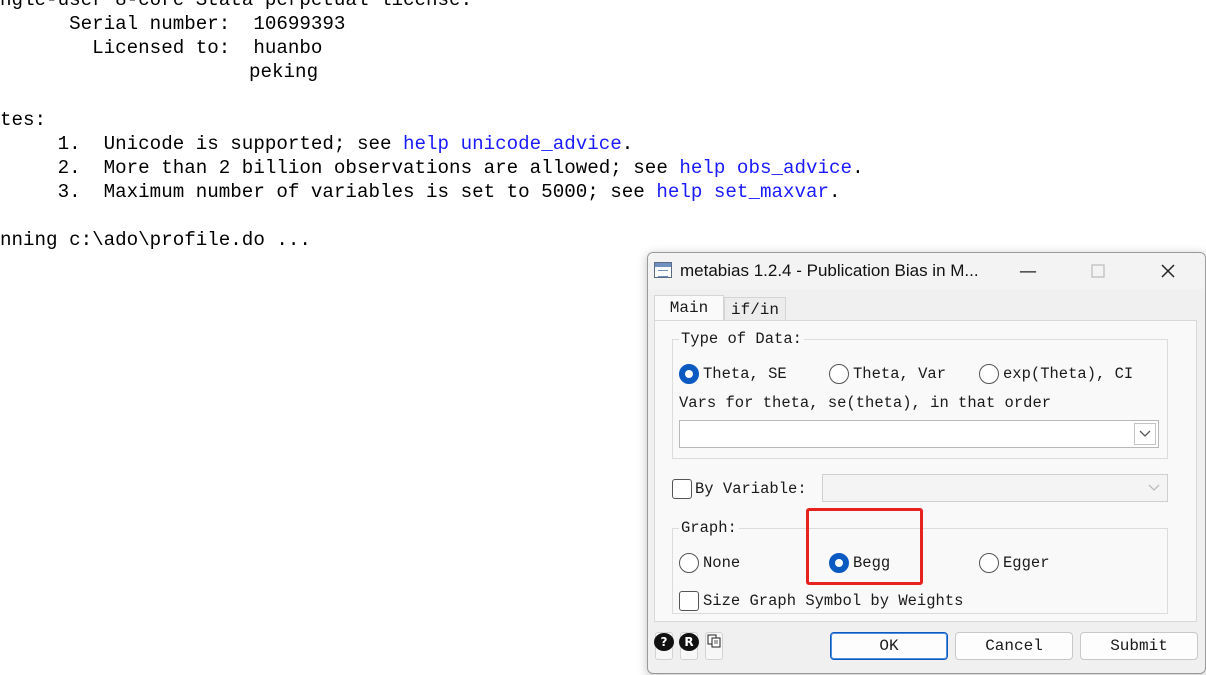 Image resolution: width=1206 pixels, height=675 pixels. I want to click on licensee-org: peking, so click(284, 72).